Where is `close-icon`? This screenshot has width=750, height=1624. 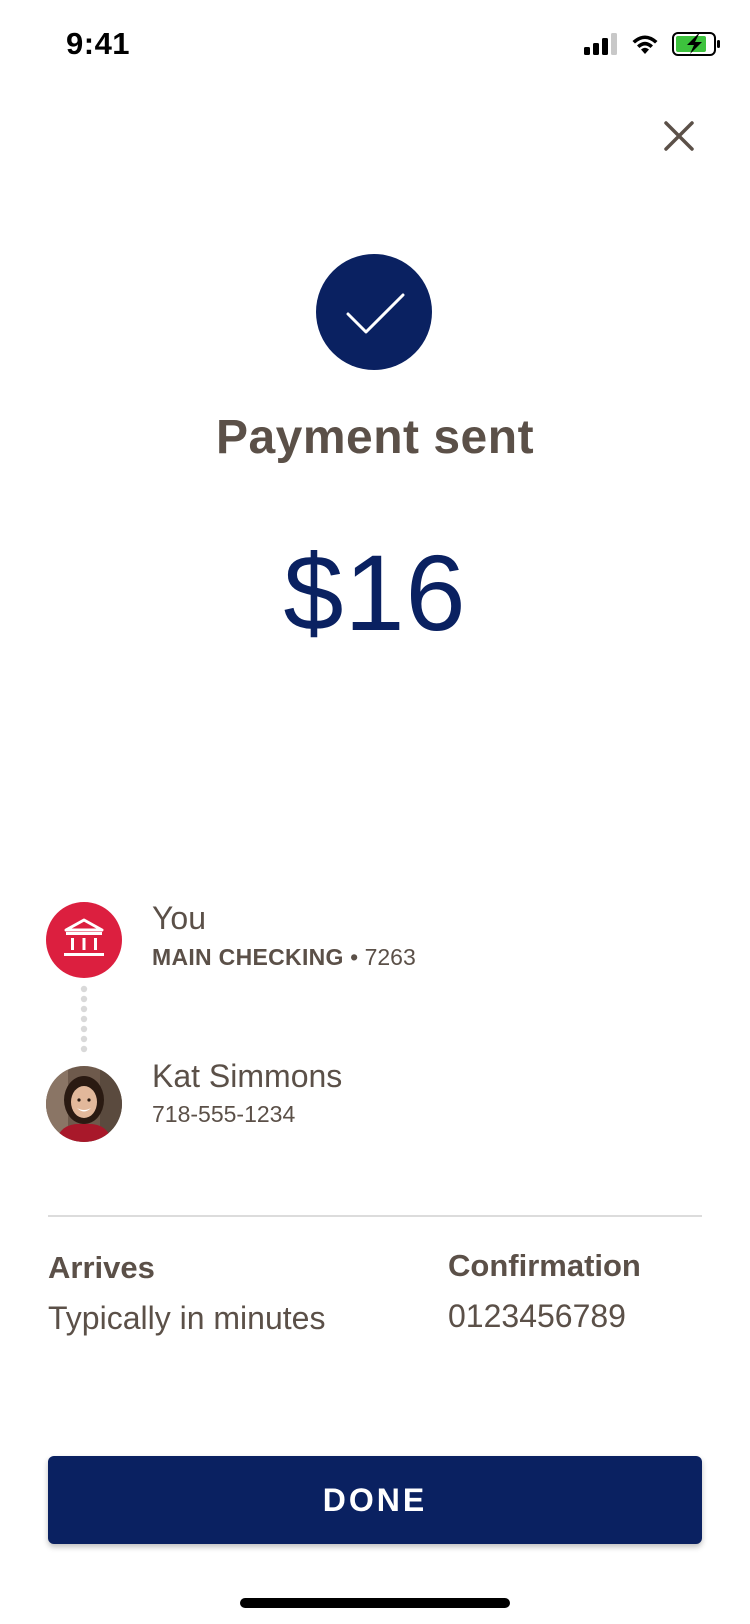
close-icon is located at coordinates (679, 136).